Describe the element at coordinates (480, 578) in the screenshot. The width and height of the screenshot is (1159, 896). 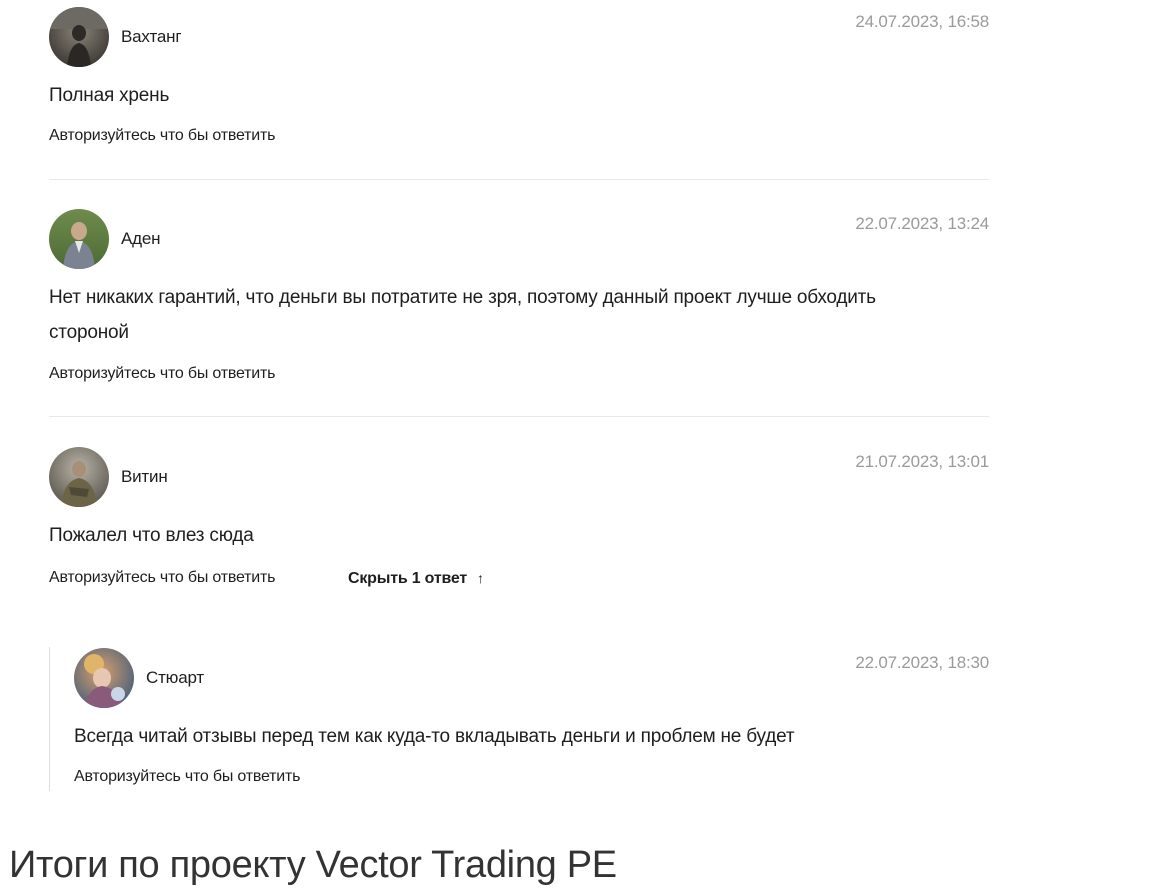
I see `arrow-up-icon: ↑` at that location.